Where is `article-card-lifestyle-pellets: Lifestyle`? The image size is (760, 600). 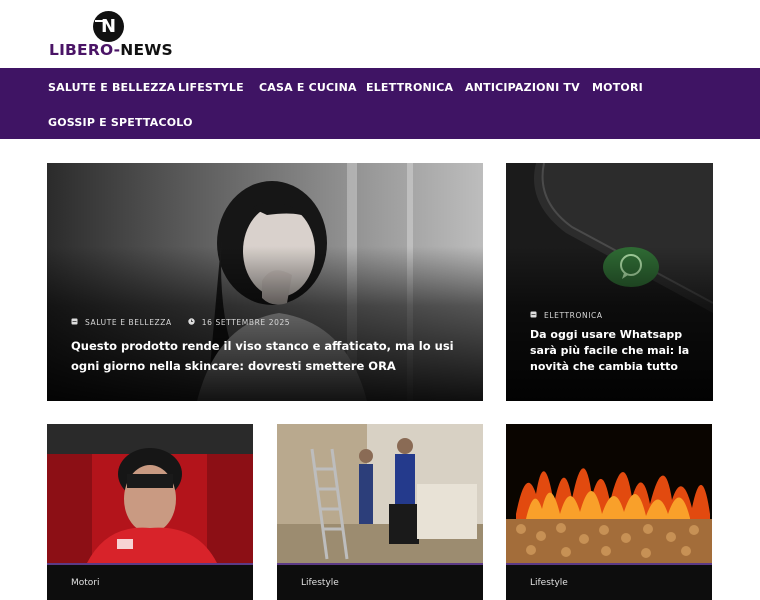 article-card-lifestyle-pellets: Lifestyle is located at coordinates (609, 512).